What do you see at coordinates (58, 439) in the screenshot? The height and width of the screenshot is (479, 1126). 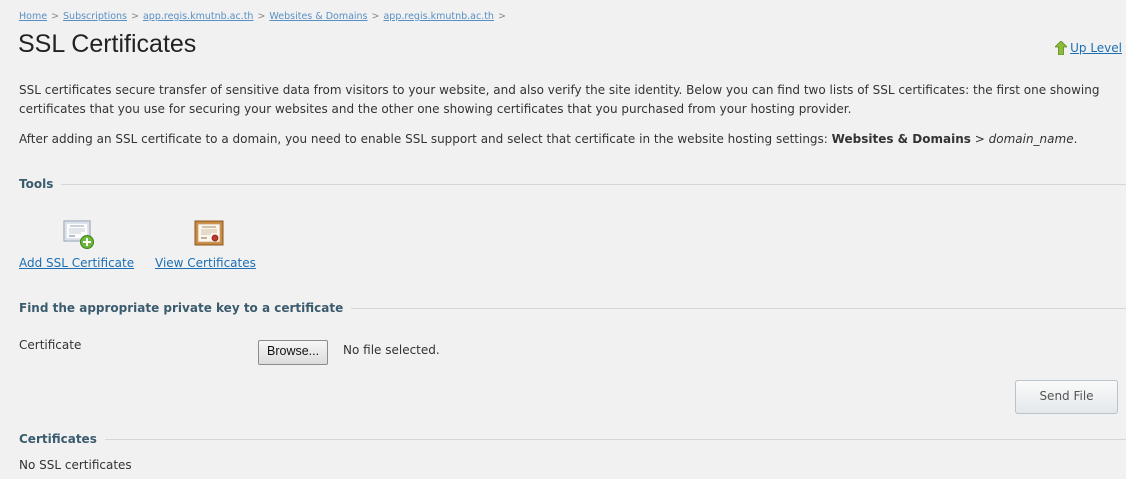 I see `certificates-section-title: Certificates` at bounding box center [58, 439].